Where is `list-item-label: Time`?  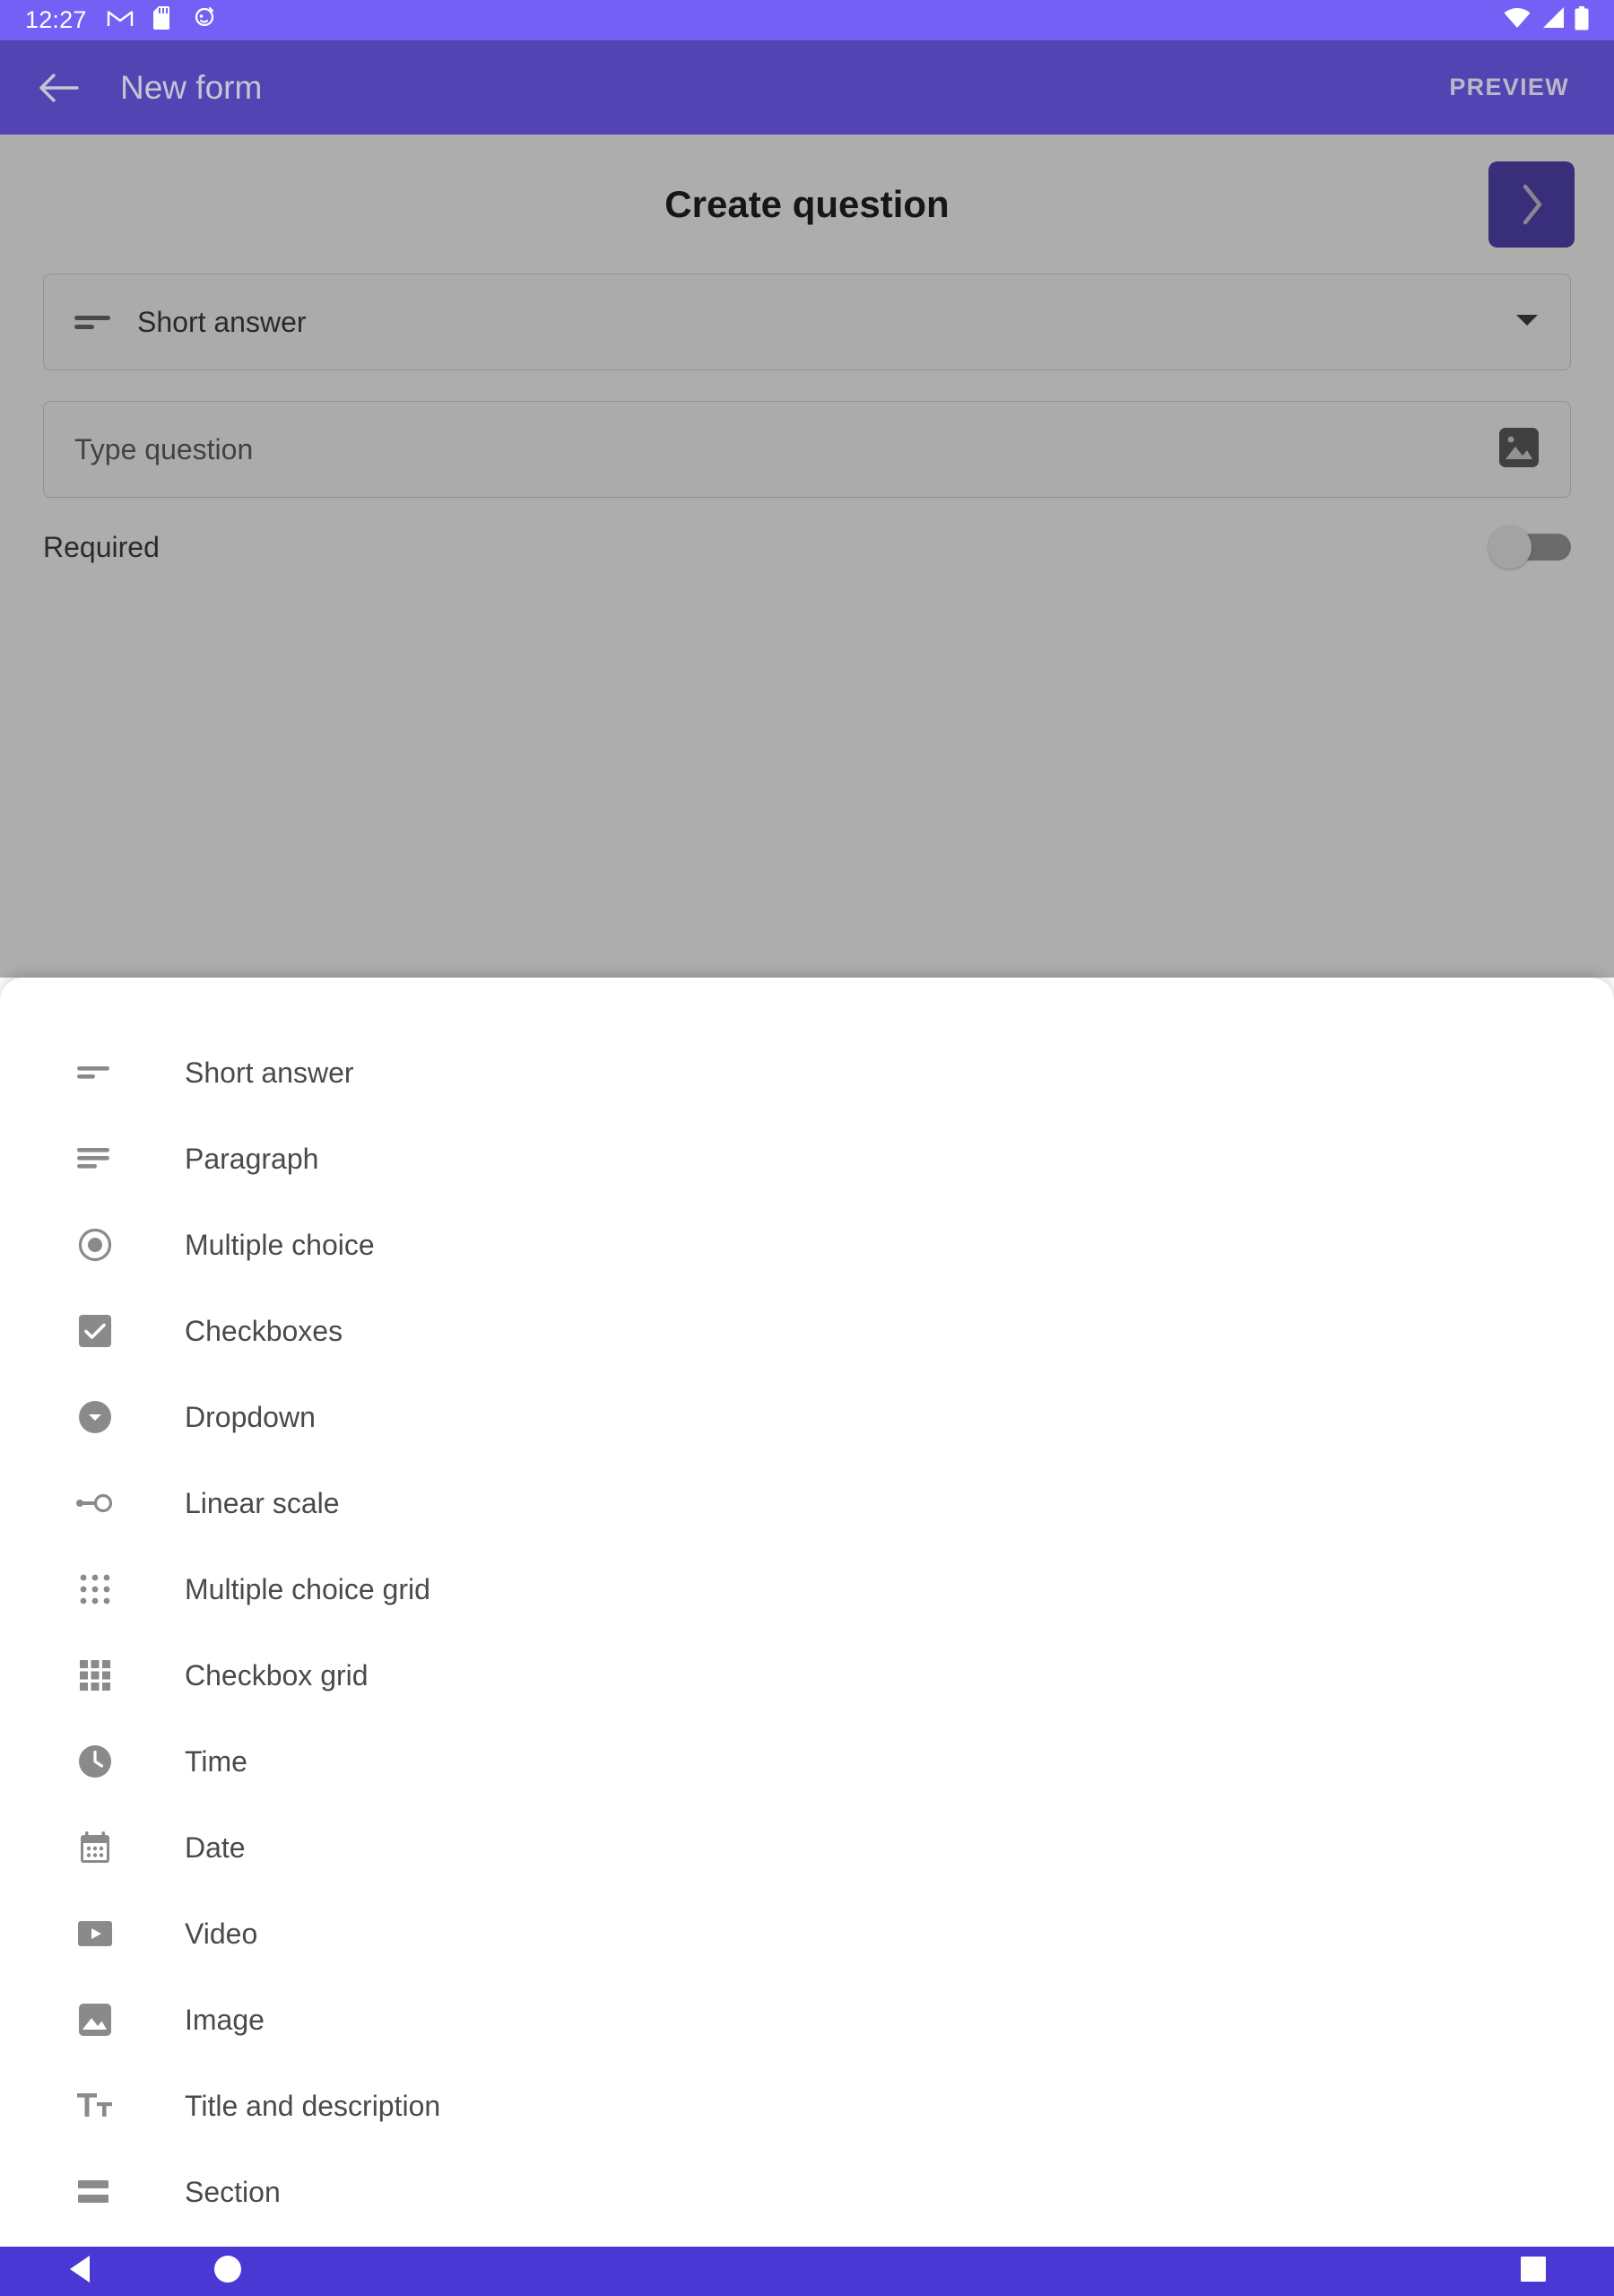
list-item-label: Time is located at coordinates (216, 1761).